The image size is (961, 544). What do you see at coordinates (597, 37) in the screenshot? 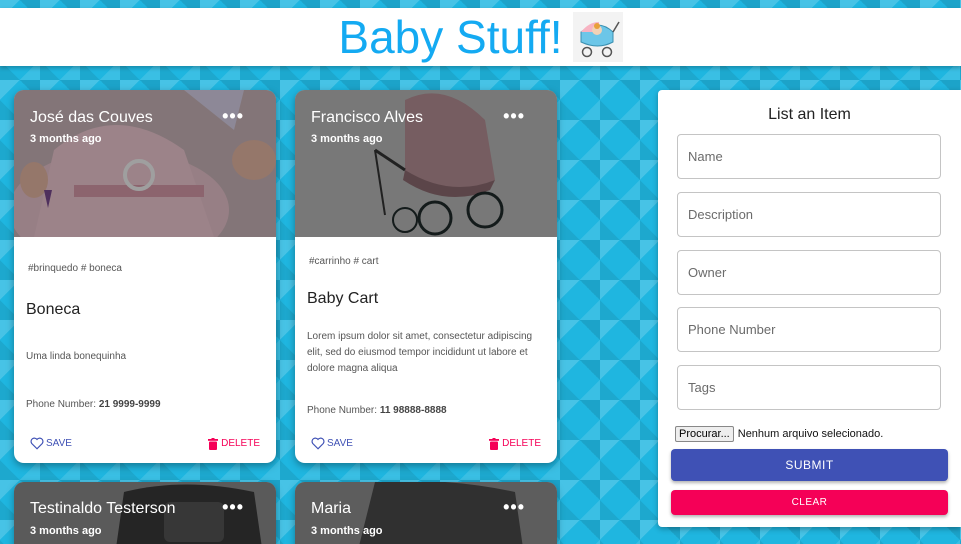
I see `stroller-icon` at bounding box center [597, 37].